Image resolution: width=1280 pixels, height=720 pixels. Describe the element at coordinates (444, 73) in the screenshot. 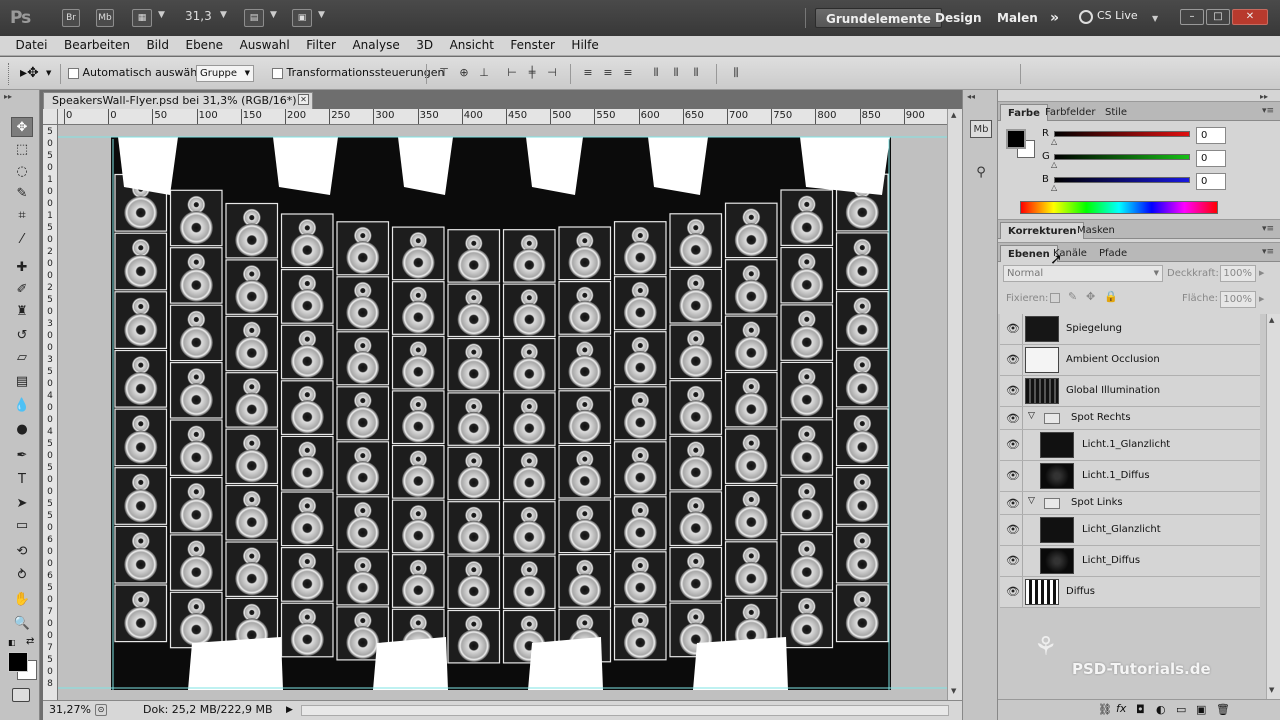

I see `align-top-icon: ⊤` at that location.